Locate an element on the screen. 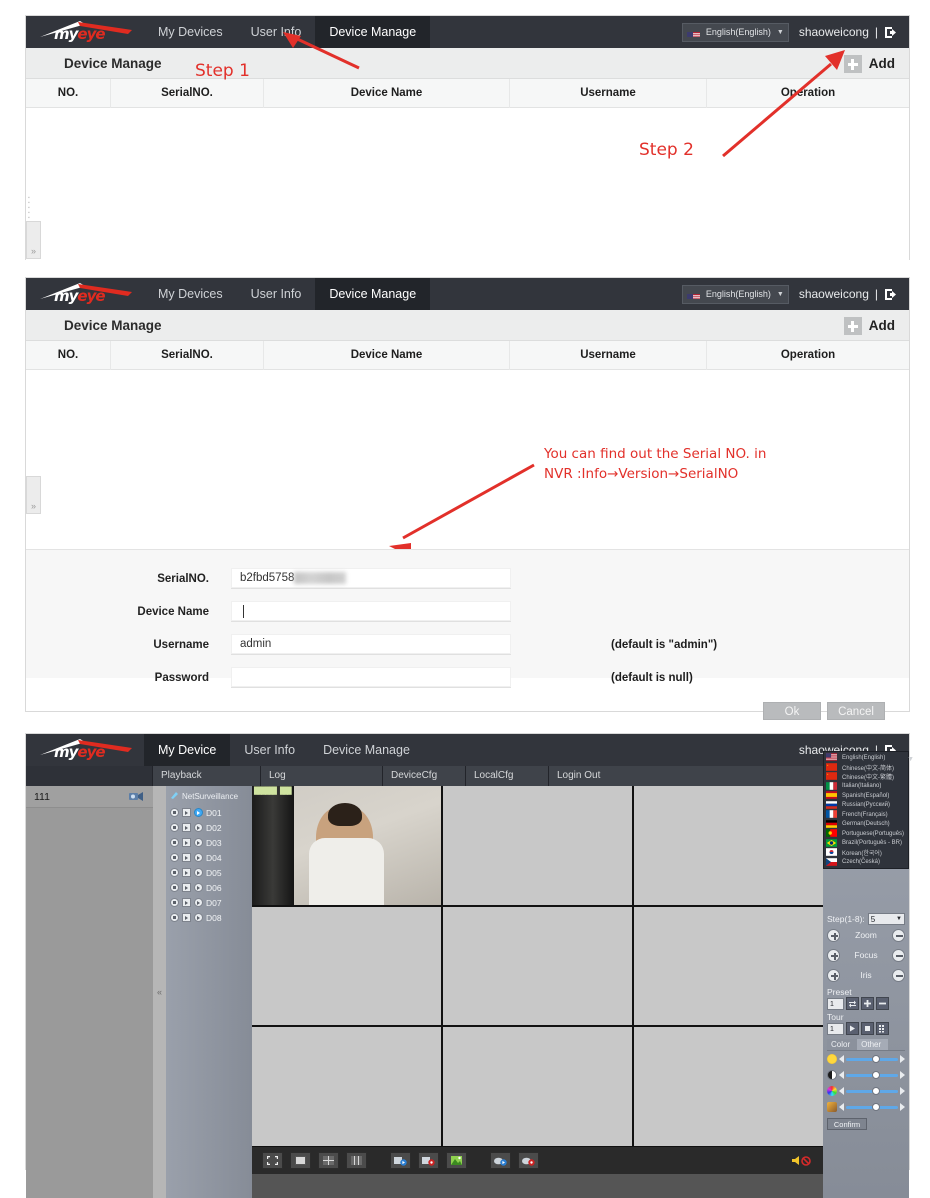  brand-logo-2: myeye is located at coordinates (85, 294).